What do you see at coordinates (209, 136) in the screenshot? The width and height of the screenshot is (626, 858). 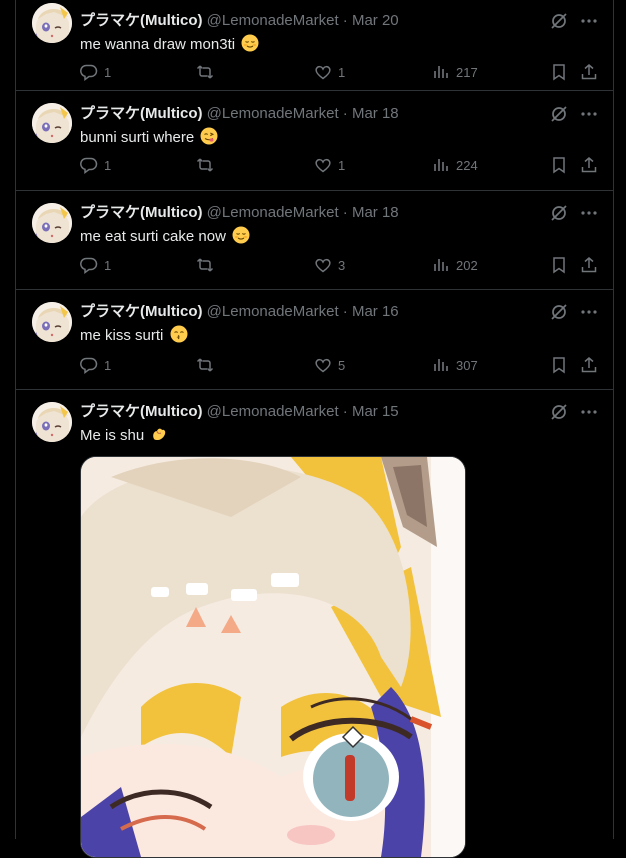 I see `face-savoring-food-icon` at bounding box center [209, 136].